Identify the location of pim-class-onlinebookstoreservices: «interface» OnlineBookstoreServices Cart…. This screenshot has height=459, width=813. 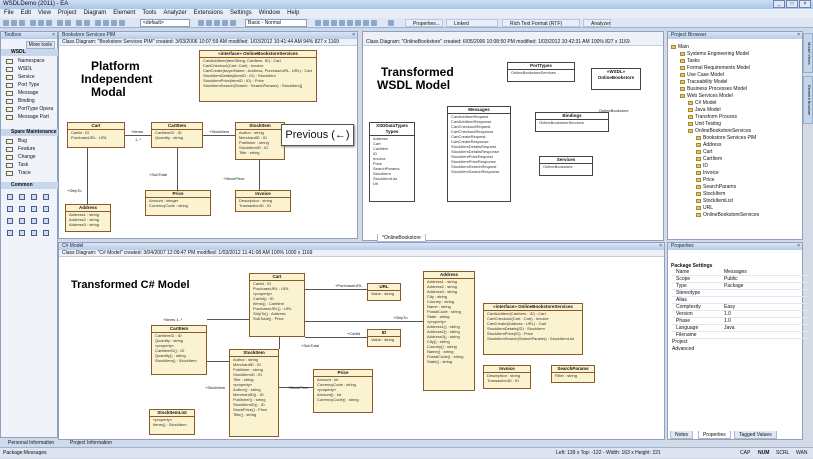
(258, 76).